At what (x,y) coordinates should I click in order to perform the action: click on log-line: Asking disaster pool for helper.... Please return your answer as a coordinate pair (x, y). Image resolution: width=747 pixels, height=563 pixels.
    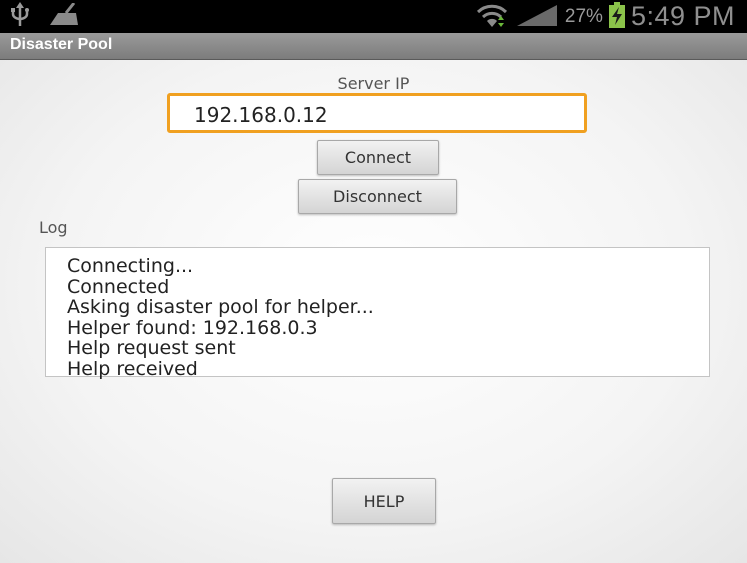
    Looking at the image, I should click on (220, 307).